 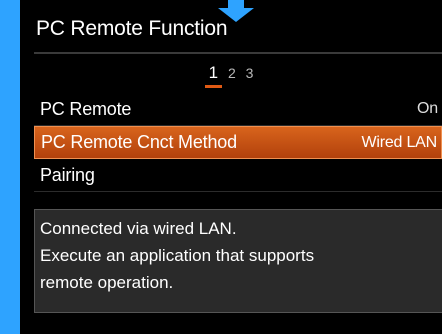 What do you see at coordinates (107, 282) in the screenshot?
I see `help-text-line: remote operation.` at bounding box center [107, 282].